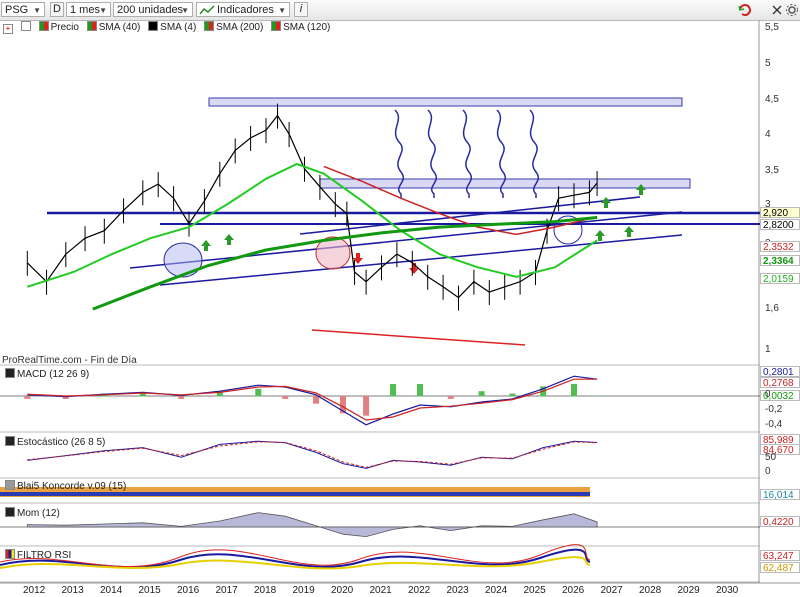  I want to click on resistance-zone, so click(445, 102).